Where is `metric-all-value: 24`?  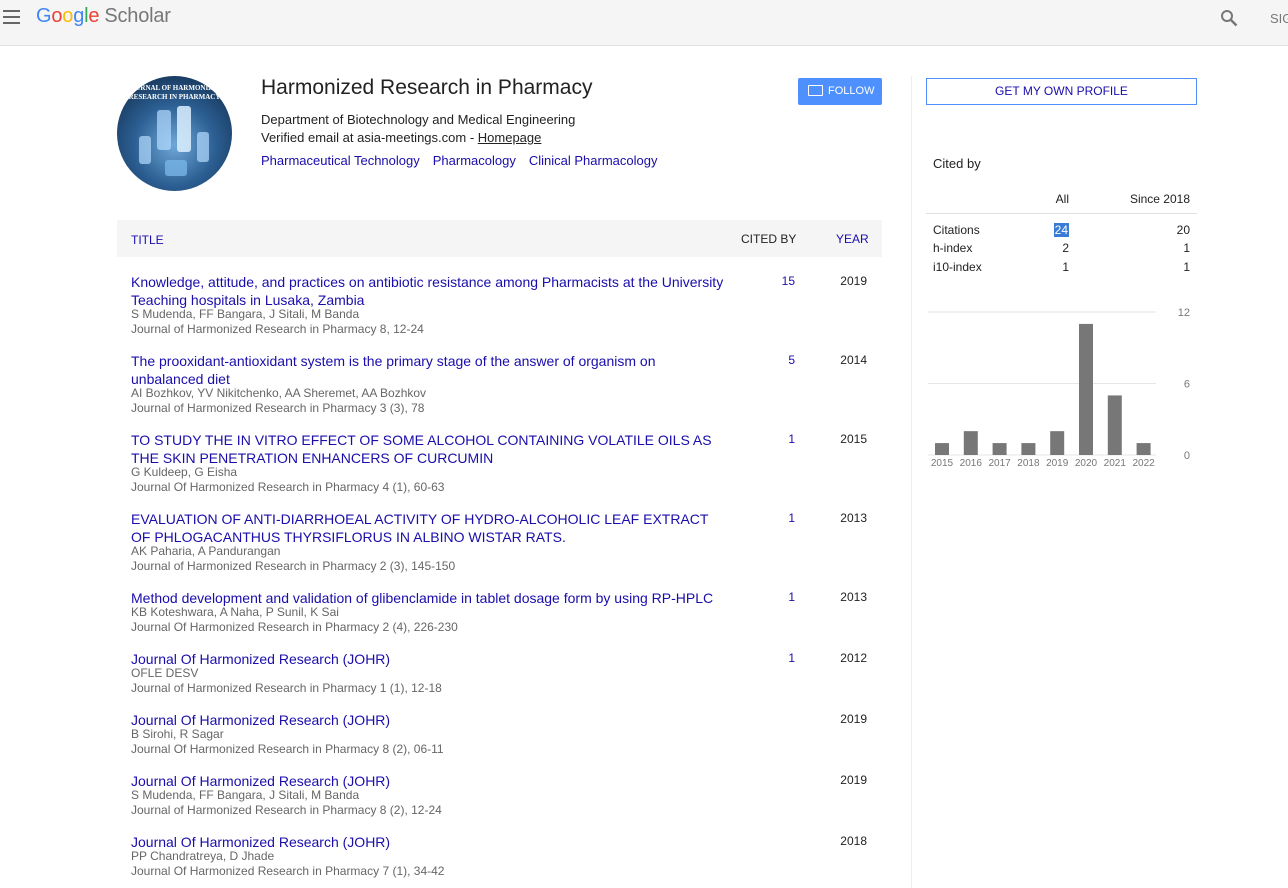 metric-all-value: 24 is located at coordinates (1061, 230).